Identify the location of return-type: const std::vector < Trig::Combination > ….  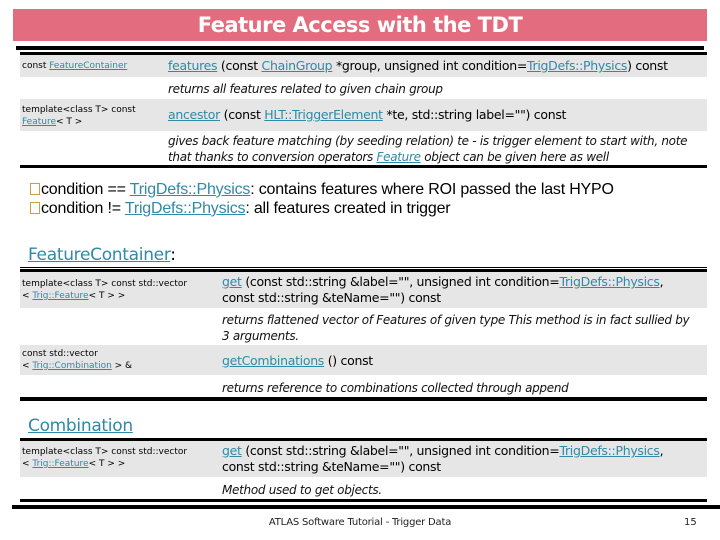
(77, 360).